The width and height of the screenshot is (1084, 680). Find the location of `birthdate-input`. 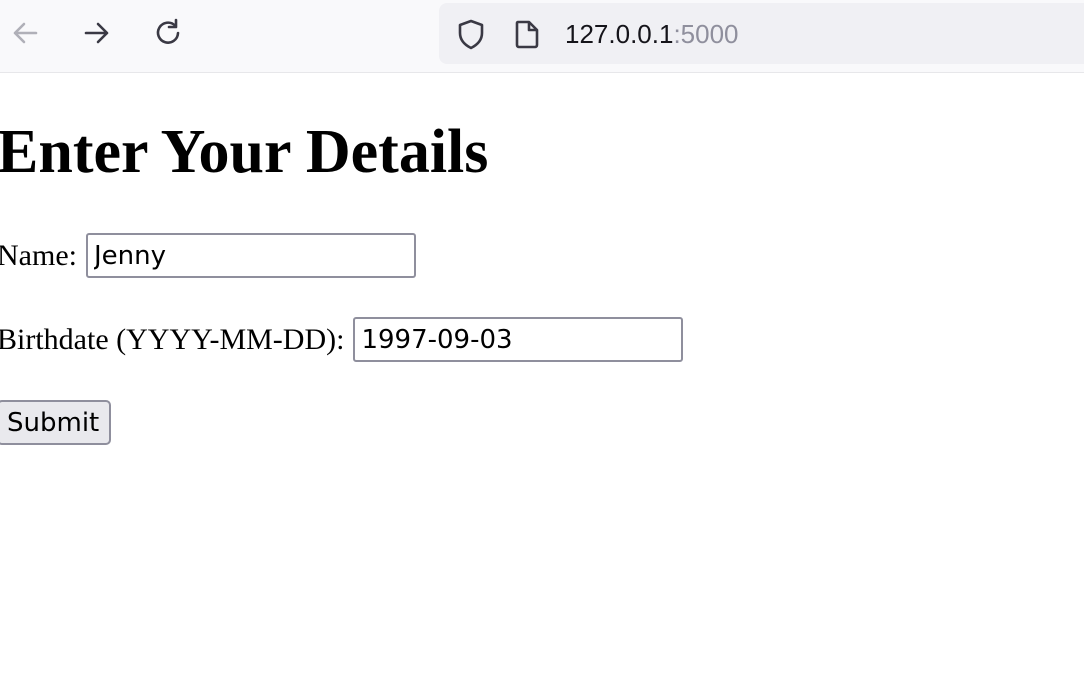

birthdate-input is located at coordinates (518, 339).